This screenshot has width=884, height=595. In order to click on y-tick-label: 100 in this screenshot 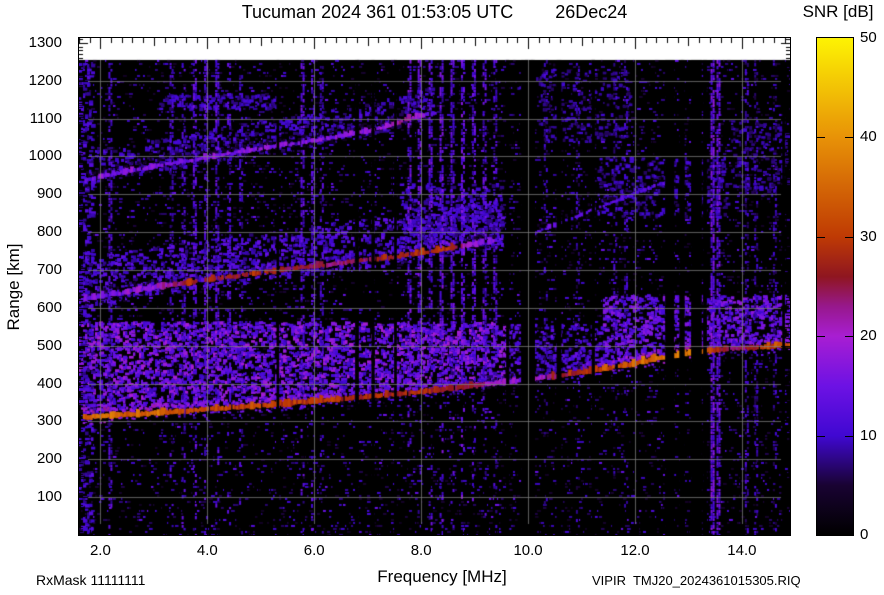, I will do `click(49, 497)`.